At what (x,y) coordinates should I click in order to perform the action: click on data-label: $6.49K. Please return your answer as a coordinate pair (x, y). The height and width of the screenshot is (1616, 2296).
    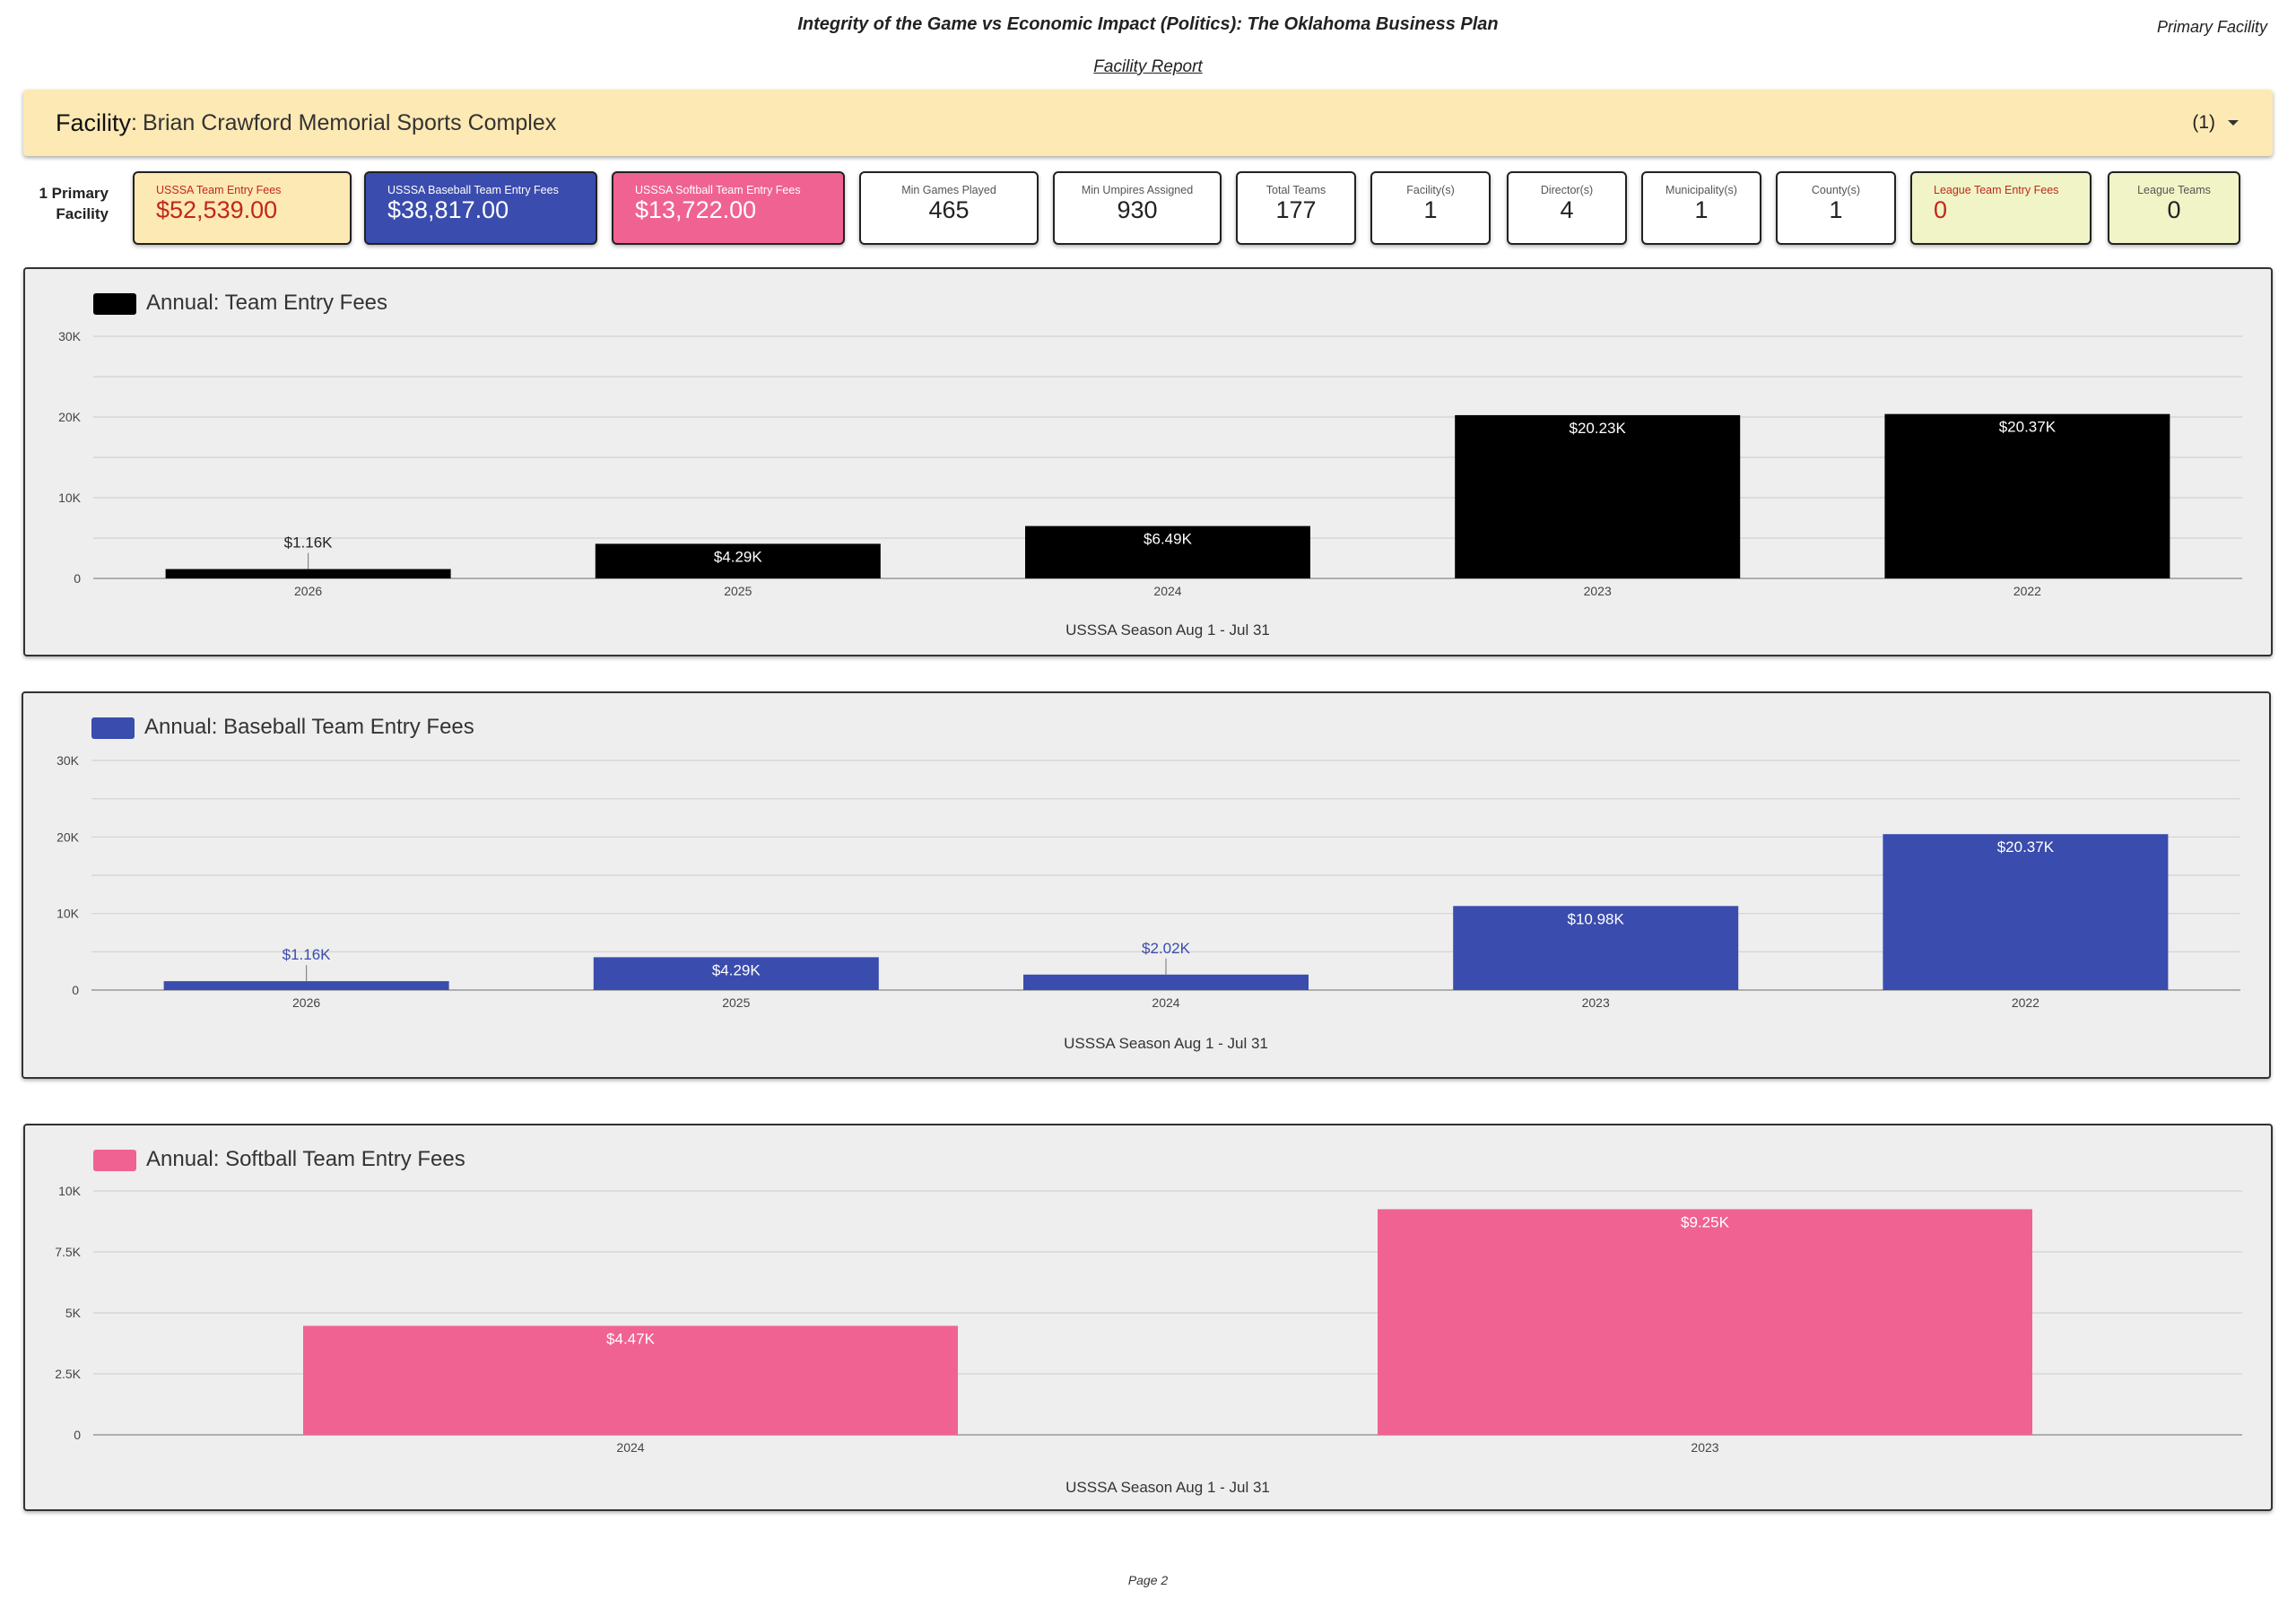
    Looking at the image, I should click on (1168, 539).